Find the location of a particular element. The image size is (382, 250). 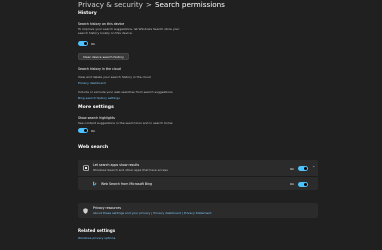

windows-privacy-options-link: Windows privacy options is located at coordinates (96, 238).